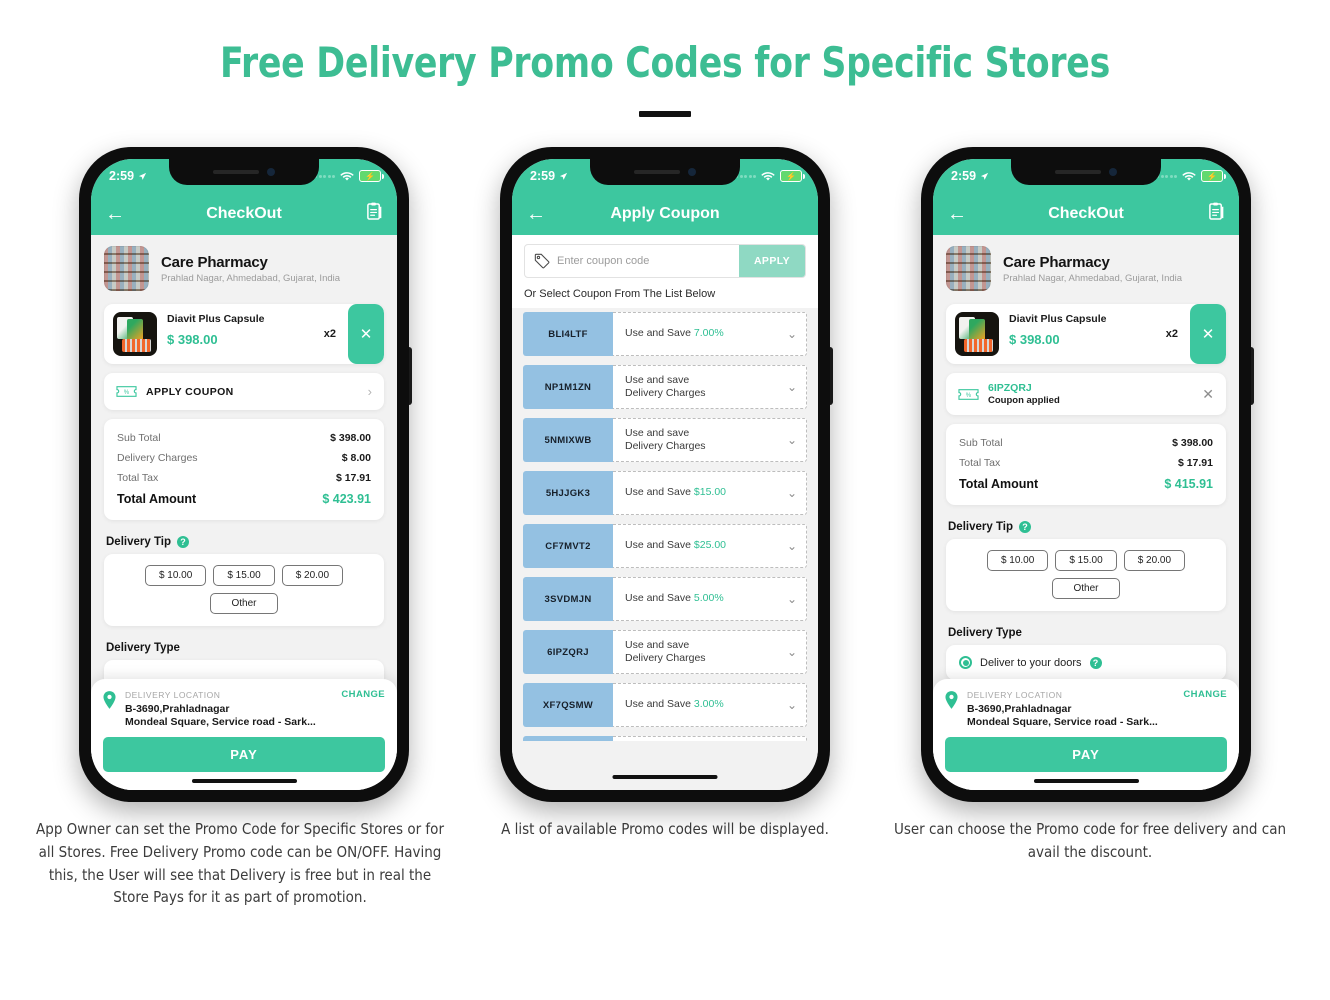 The image size is (1330, 1000). Describe the element at coordinates (1208, 394) in the screenshot. I see `remove-coupon-button: ✕` at that location.